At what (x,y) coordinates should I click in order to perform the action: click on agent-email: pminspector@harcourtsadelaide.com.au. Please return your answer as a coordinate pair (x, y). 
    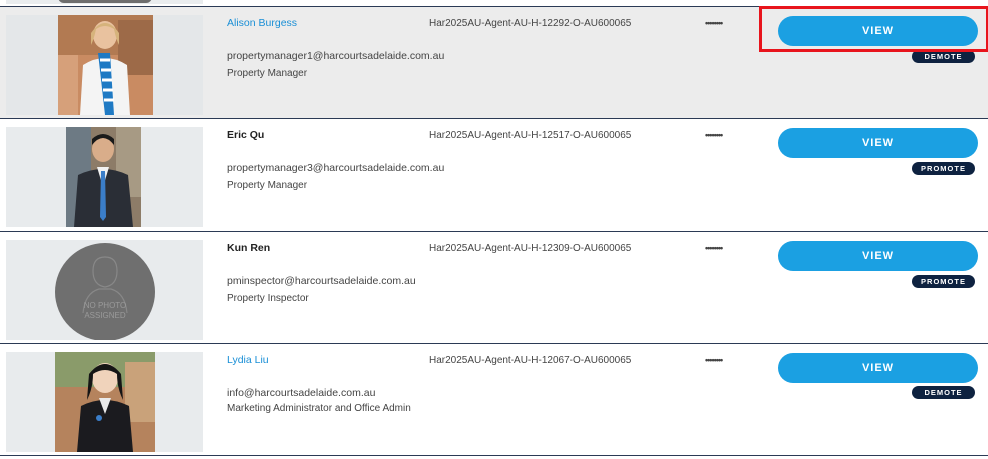
    Looking at the image, I should click on (321, 281).